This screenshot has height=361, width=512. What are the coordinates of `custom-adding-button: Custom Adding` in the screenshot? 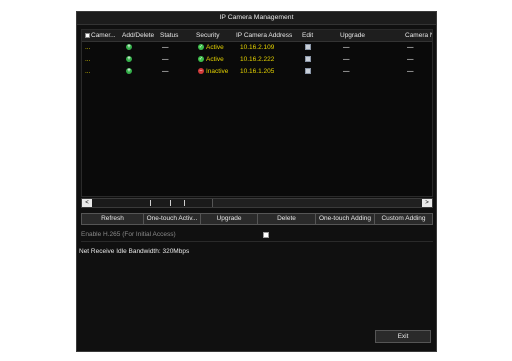 It's located at (403, 219).